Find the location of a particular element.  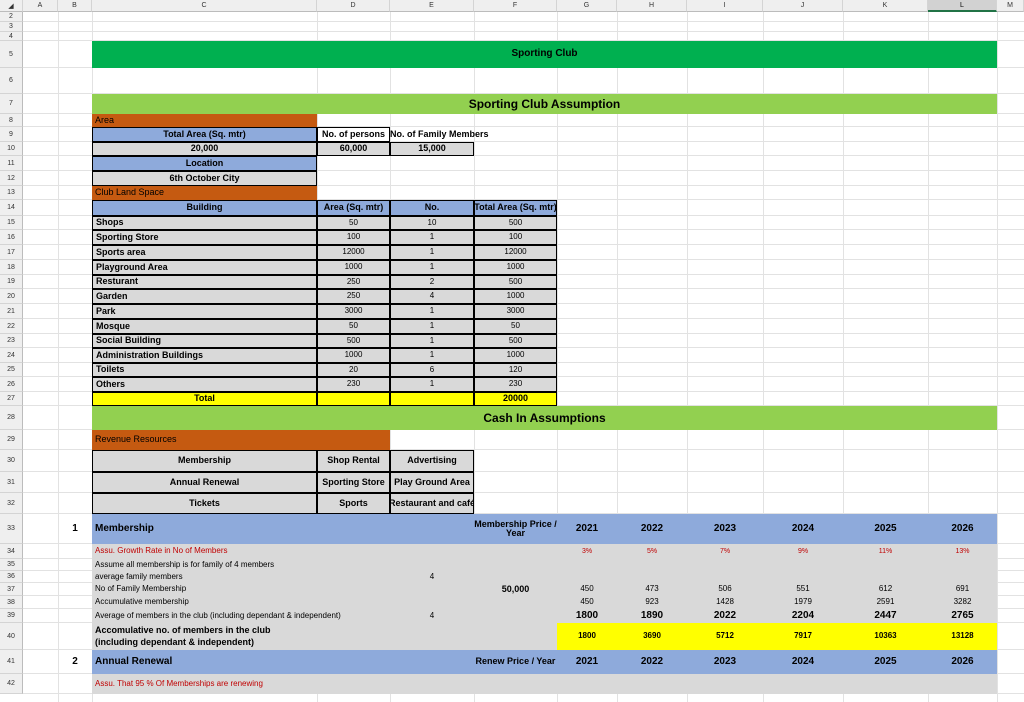

membership-year-4: 2025 is located at coordinates (885, 529).